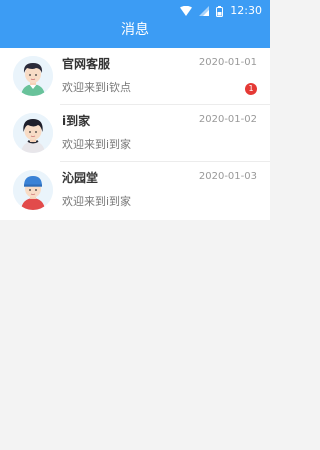 This screenshot has width=320, height=450. I want to click on boy-green-shirt-avatar-icon, so click(33, 76).